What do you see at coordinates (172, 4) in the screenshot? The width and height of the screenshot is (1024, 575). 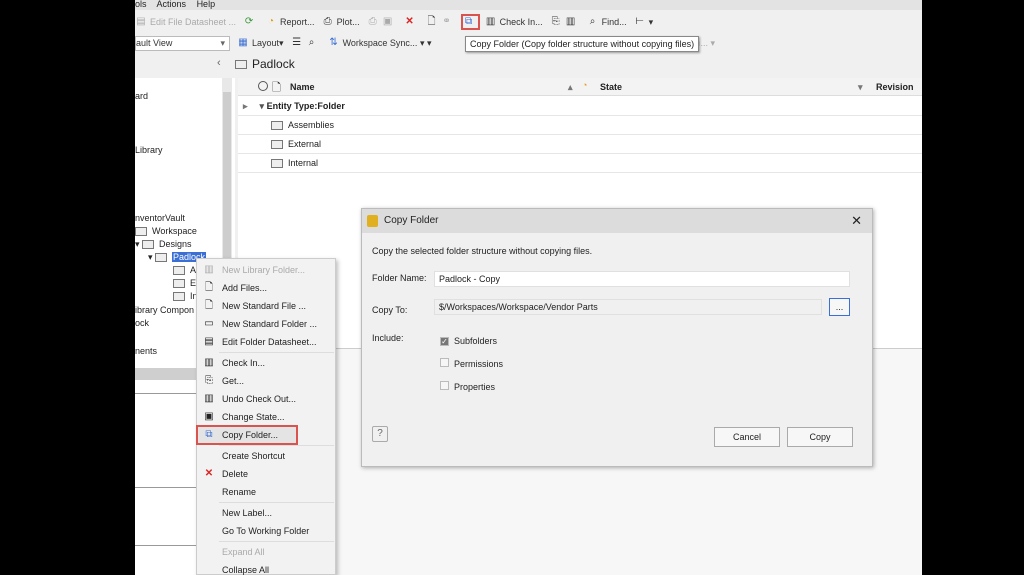 I see `menu-actions: Actions` at bounding box center [172, 4].